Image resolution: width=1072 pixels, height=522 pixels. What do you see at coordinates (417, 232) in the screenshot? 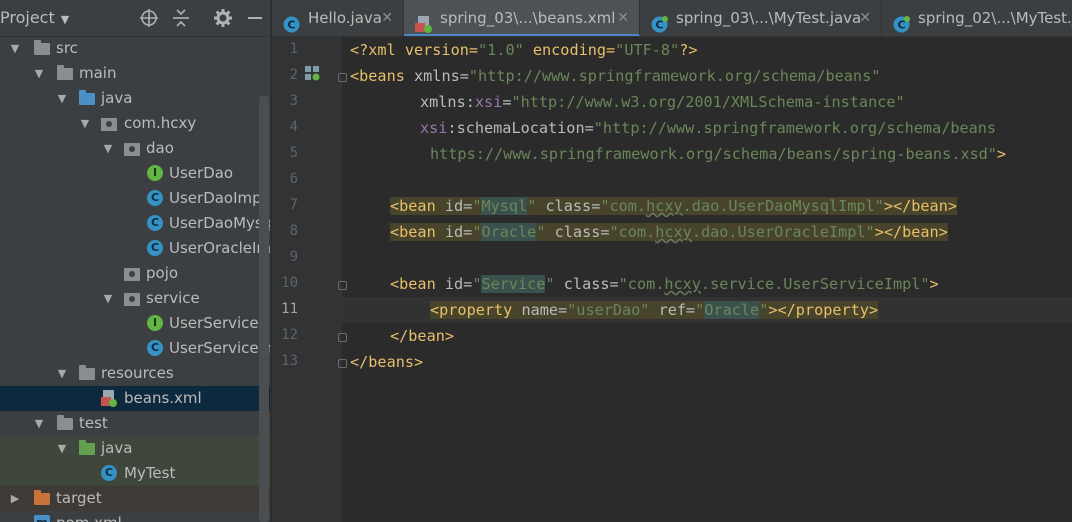
I see `token: <bean` at bounding box center [417, 232].